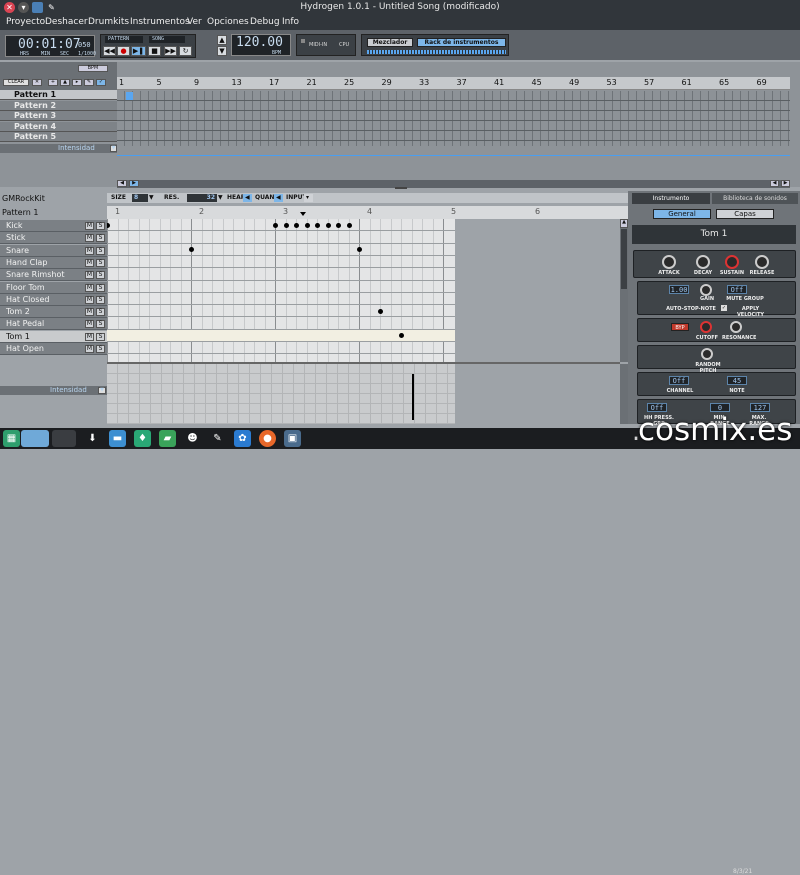 The image size is (800, 875). What do you see at coordinates (170, 51) in the screenshot?
I see `fast-forward-icon: ▶▶` at bounding box center [170, 51].